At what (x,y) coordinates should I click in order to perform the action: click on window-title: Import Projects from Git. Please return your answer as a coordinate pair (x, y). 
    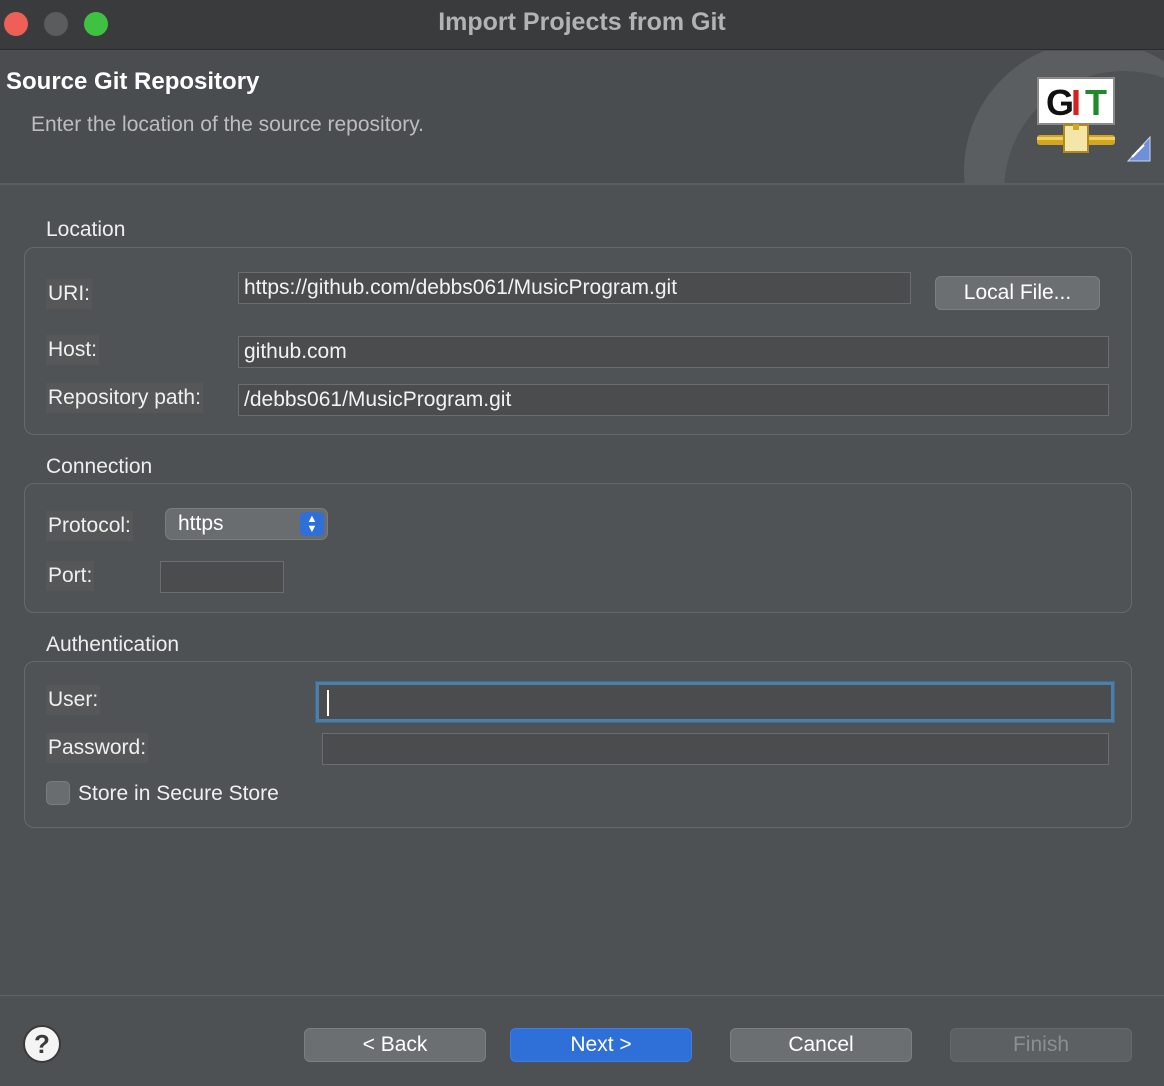
    Looking at the image, I should click on (582, 22).